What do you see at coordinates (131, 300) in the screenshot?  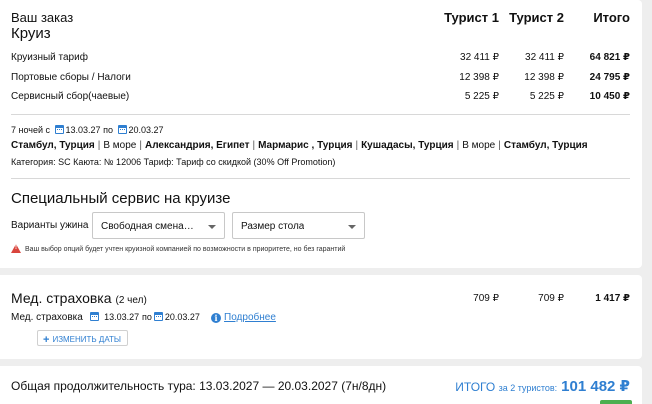 I see `insurance-people: (2 чел)` at bounding box center [131, 300].